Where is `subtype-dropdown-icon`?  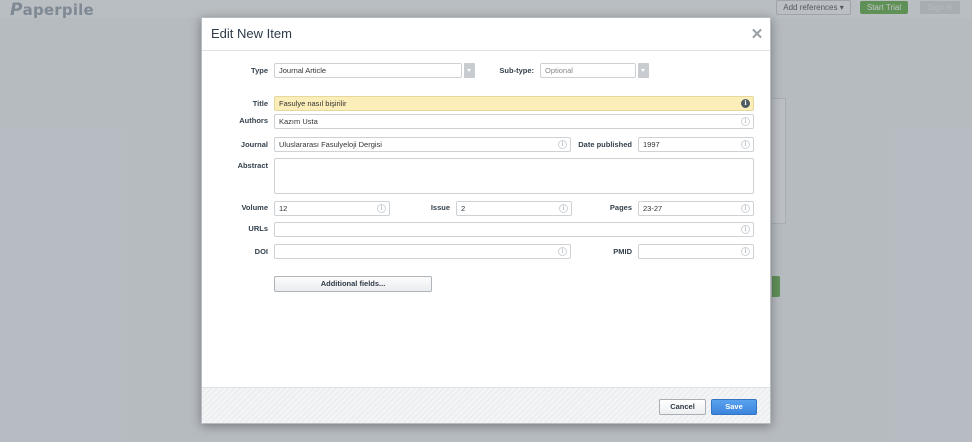 subtype-dropdown-icon is located at coordinates (643, 70).